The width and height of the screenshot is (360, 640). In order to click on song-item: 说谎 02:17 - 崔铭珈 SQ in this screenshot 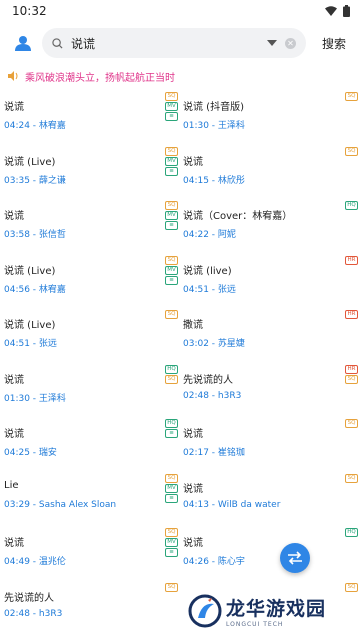, I will do `click(270, 446)`.